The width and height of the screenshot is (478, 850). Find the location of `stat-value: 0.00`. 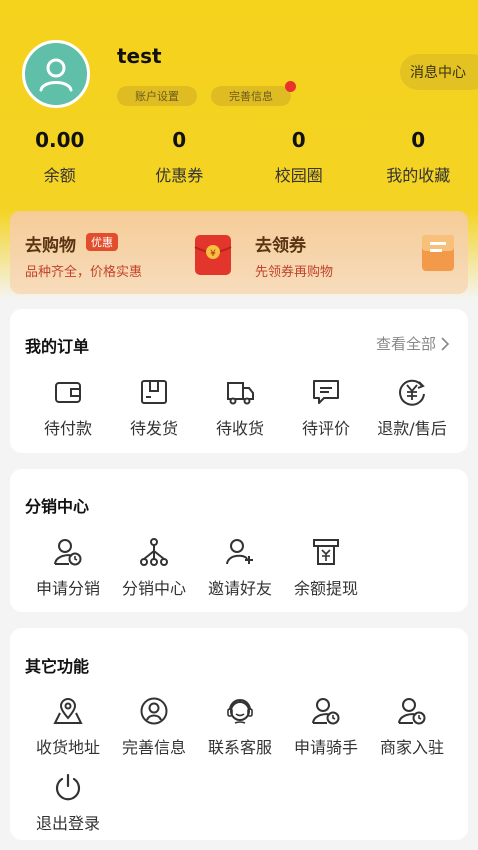

stat-value: 0.00 is located at coordinates (60, 140).